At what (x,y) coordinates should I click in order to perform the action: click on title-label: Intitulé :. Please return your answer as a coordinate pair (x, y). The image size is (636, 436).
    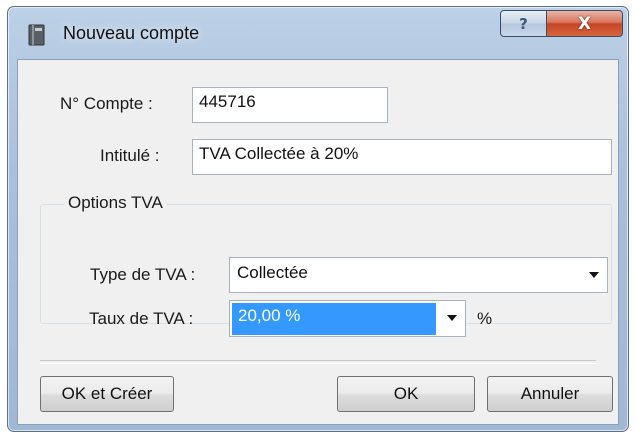
    Looking at the image, I should click on (130, 155).